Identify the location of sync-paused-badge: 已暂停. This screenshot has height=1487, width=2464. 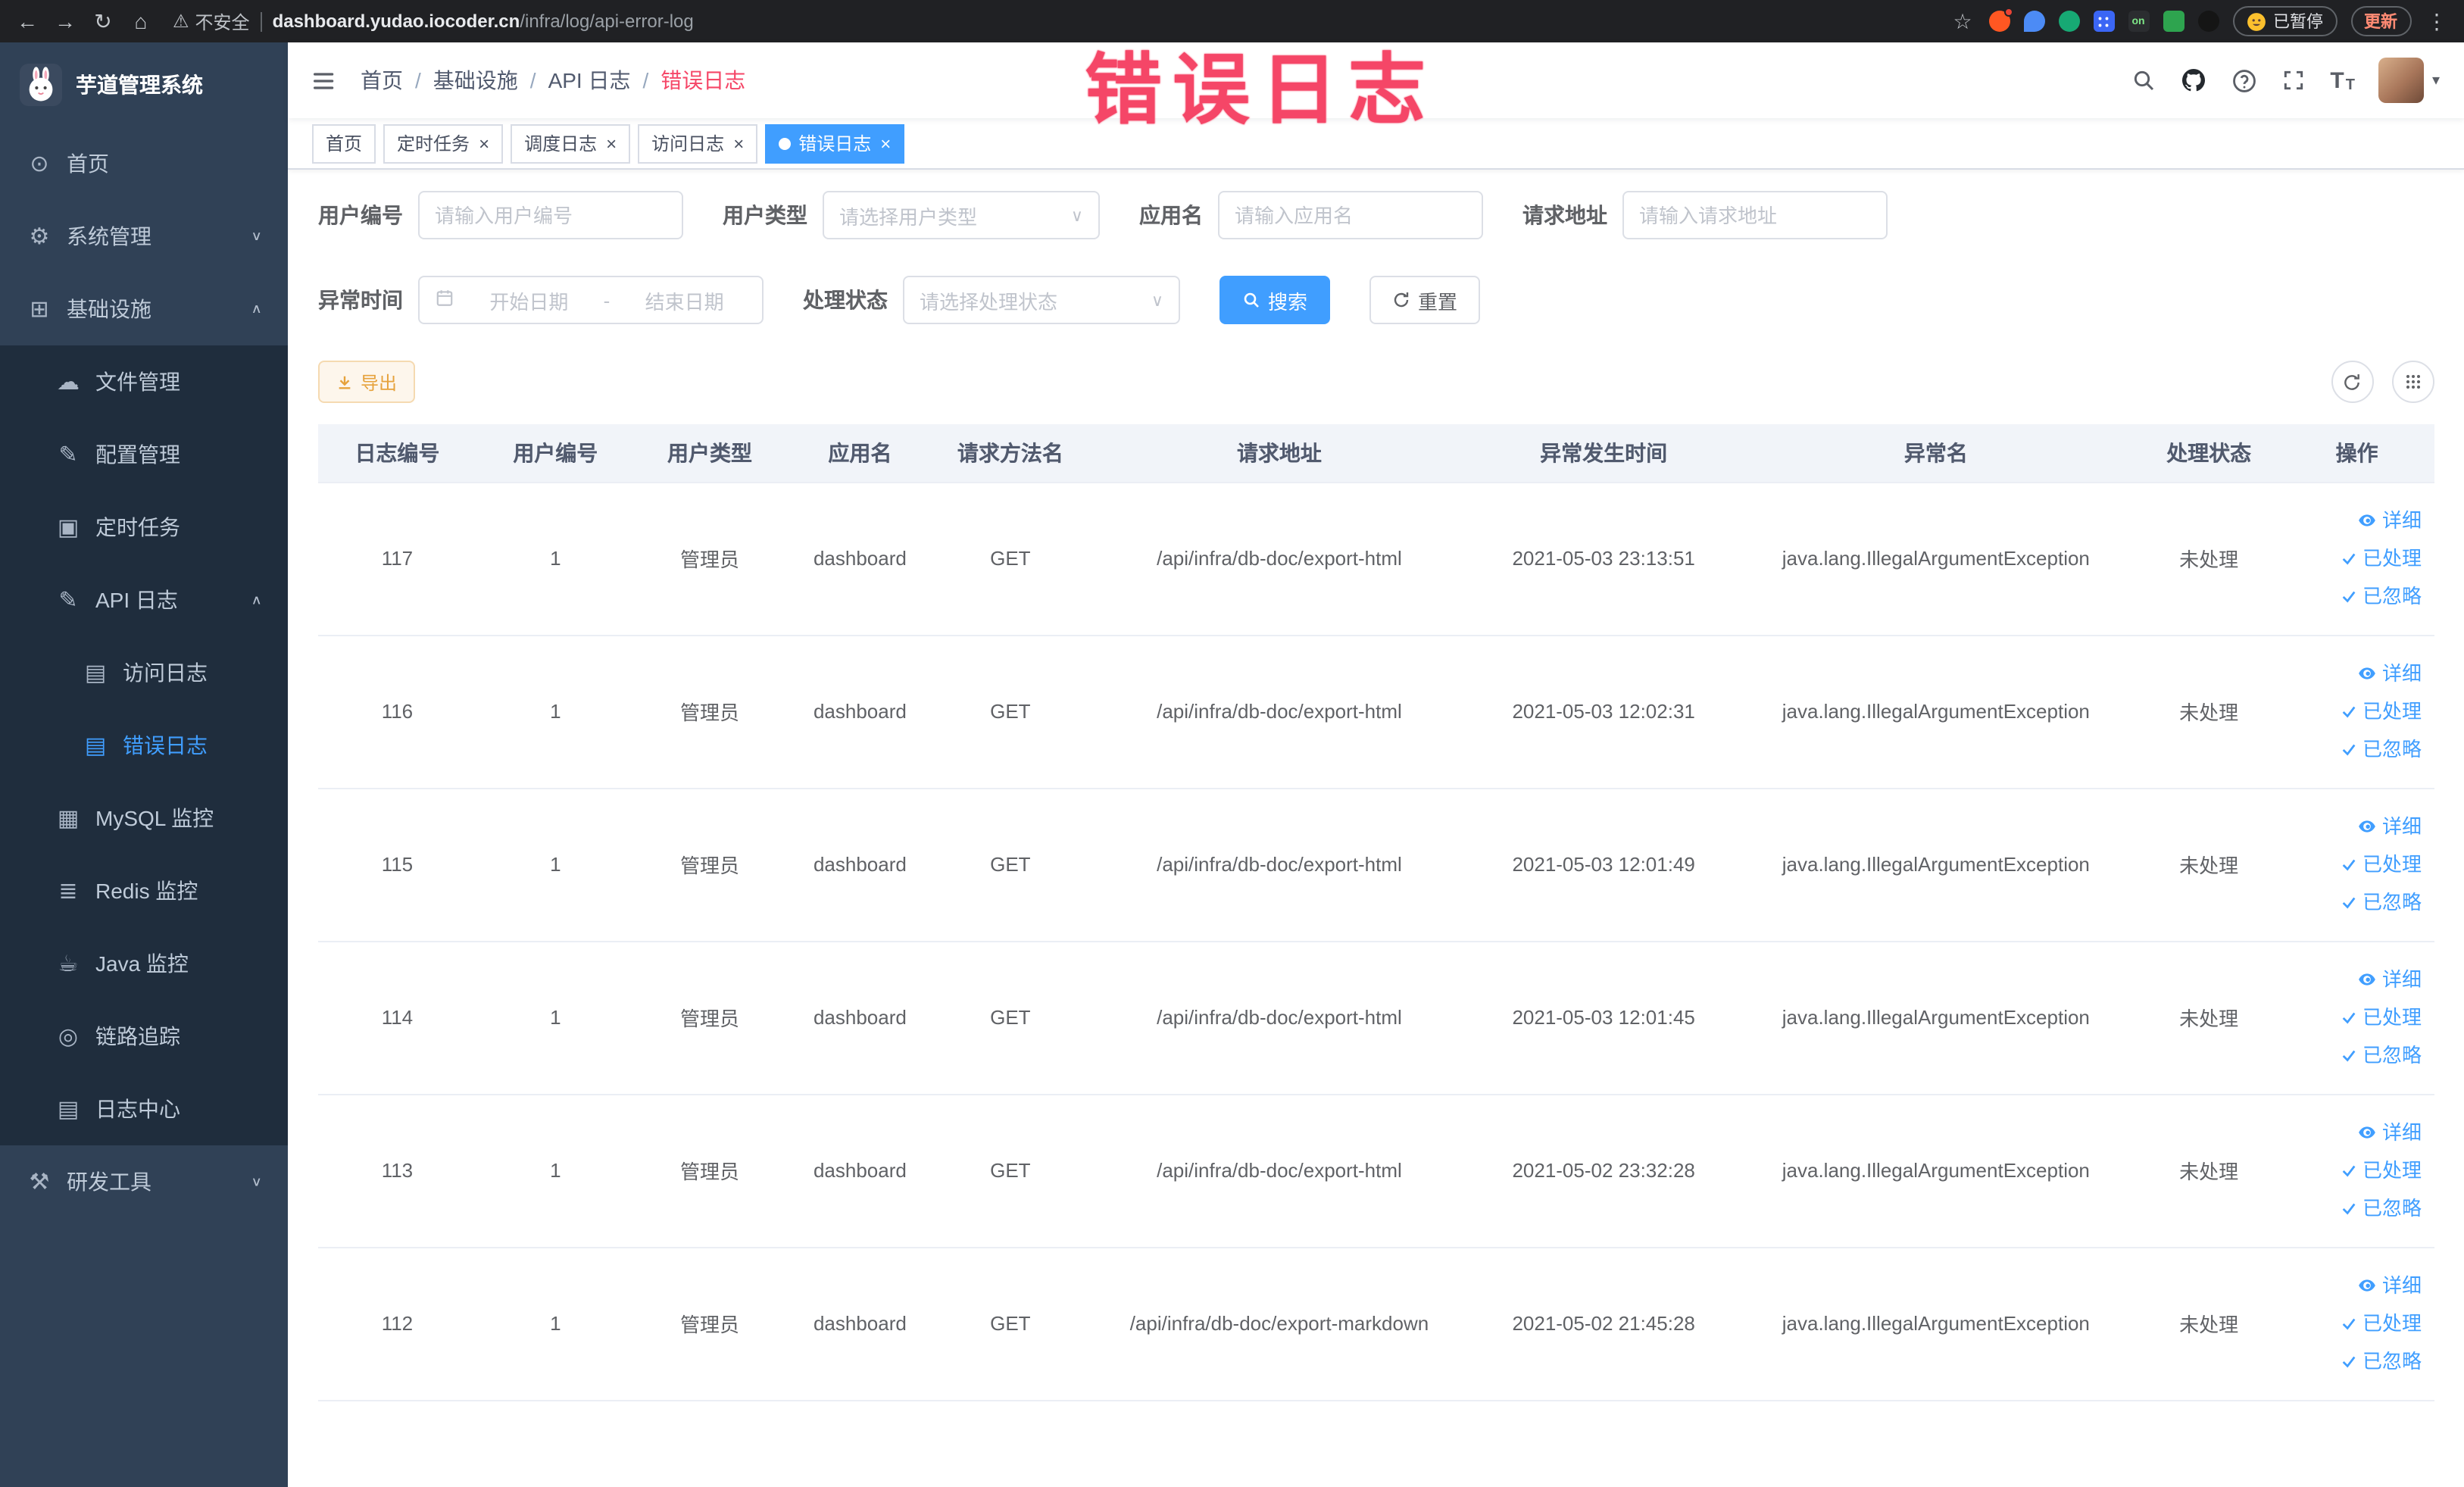
(2284, 21).